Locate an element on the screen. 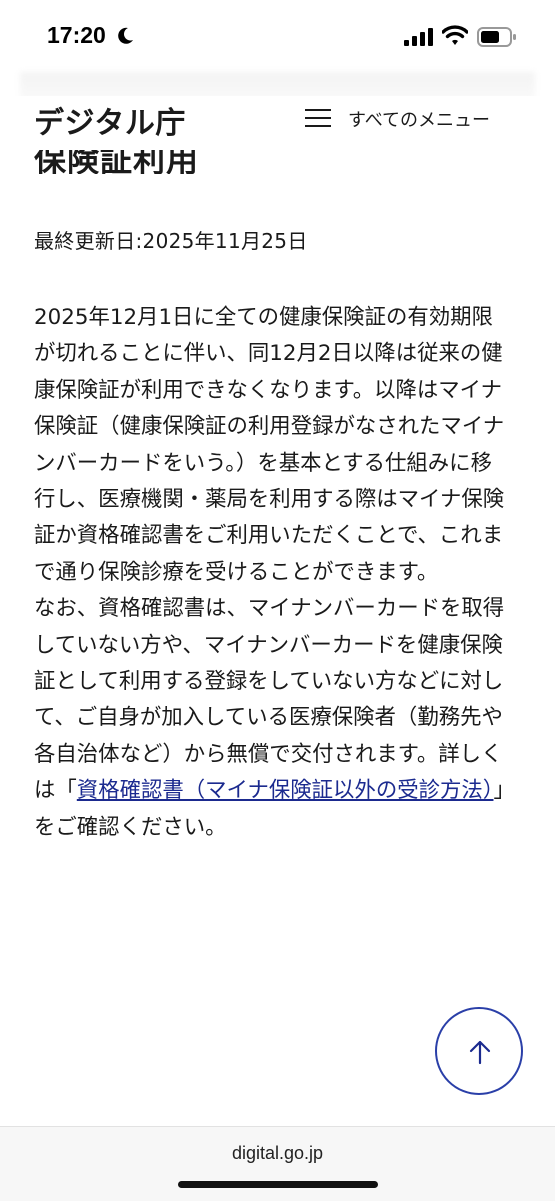 The height and width of the screenshot is (1201, 555). home-indicator is located at coordinates (278, 1184).